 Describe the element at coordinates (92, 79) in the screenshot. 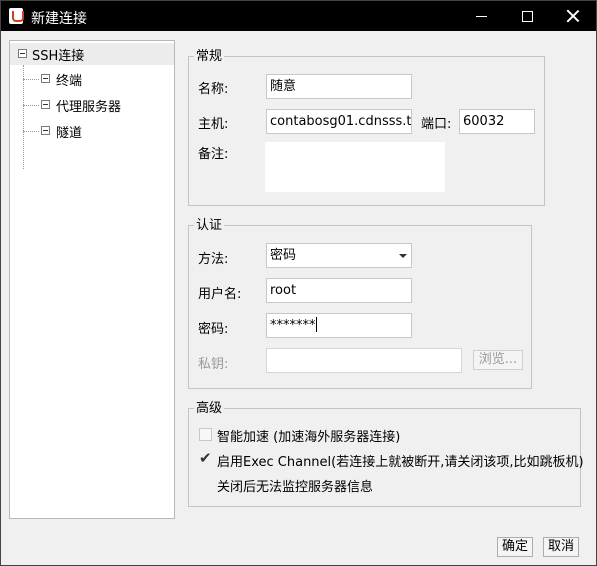

I see `tree-item-terminal: 终端` at that location.